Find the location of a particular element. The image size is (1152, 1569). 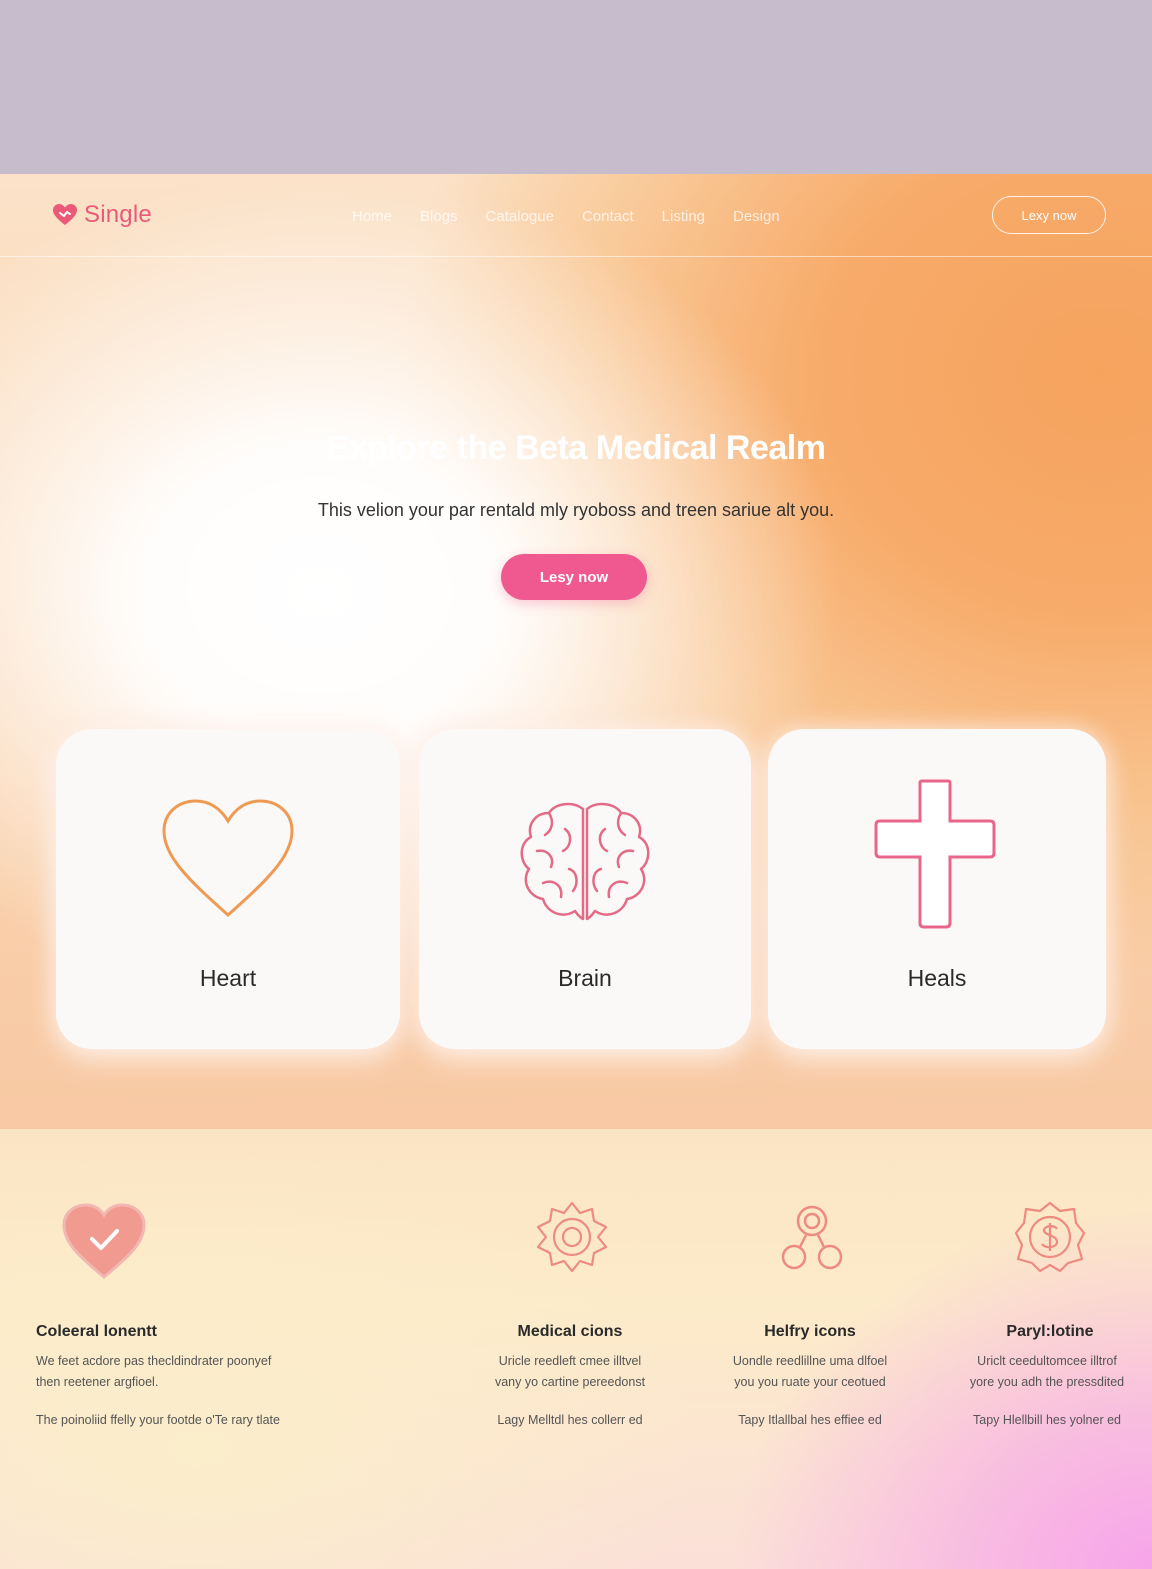

dollar-badge-icon is located at coordinates (1050, 1237).